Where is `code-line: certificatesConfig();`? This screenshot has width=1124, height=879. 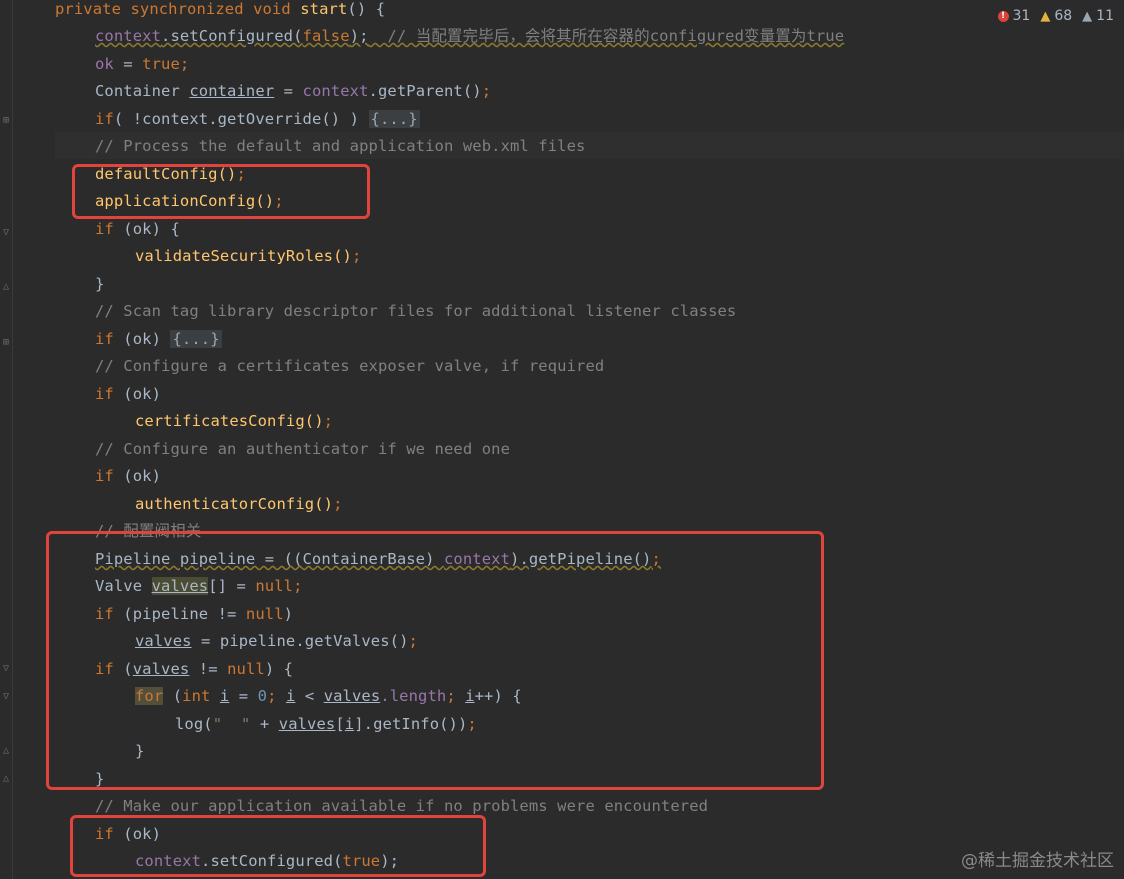
code-line: certificatesConfig(); is located at coordinates (234, 421).